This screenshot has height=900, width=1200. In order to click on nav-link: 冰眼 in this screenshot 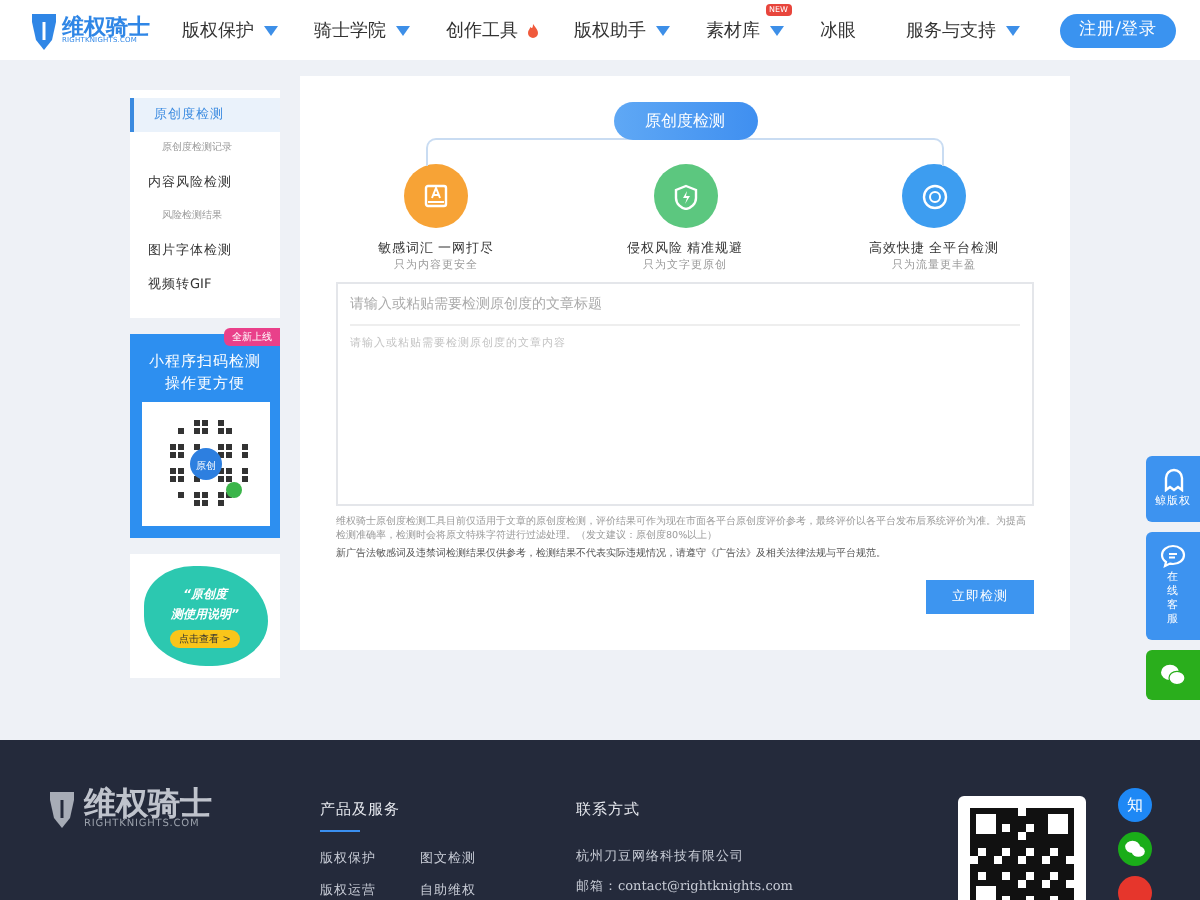, I will do `click(838, 30)`.